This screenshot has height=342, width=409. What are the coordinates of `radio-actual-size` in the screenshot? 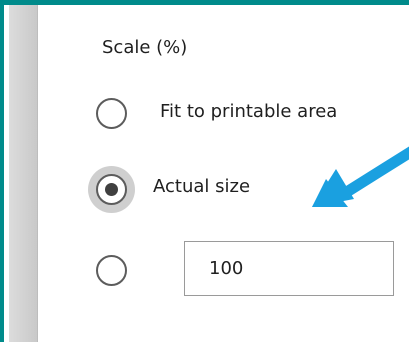 It's located at (111, 189).